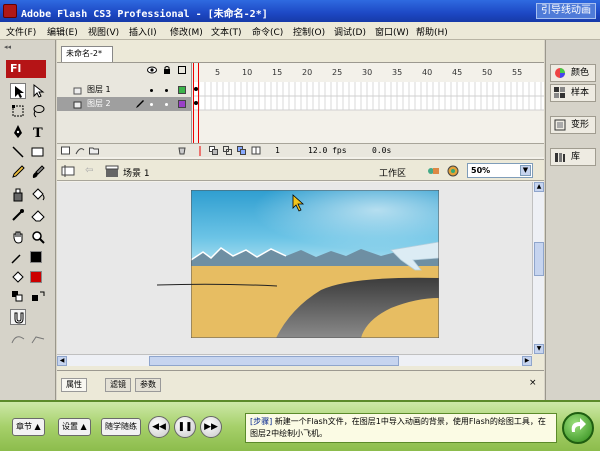 The height and width of the screenshot is (451, 600). Describe the element at coordinates (487, 72) in the screenshot. I see `frame-number: 50` at that location.